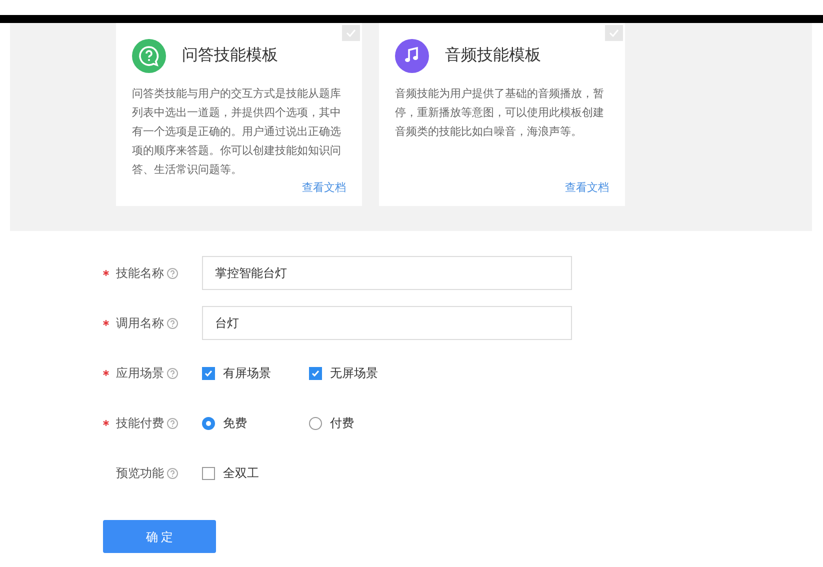  I want to click on template-title: 音频技能模板, so click(493, 56).